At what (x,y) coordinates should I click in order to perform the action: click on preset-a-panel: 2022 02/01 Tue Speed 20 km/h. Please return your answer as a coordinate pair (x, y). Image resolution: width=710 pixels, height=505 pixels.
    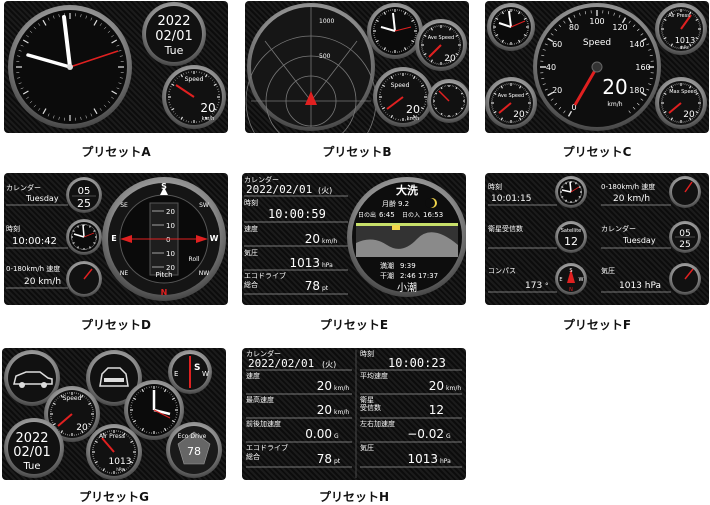
    Looking at the image, I should click on (116, 67).